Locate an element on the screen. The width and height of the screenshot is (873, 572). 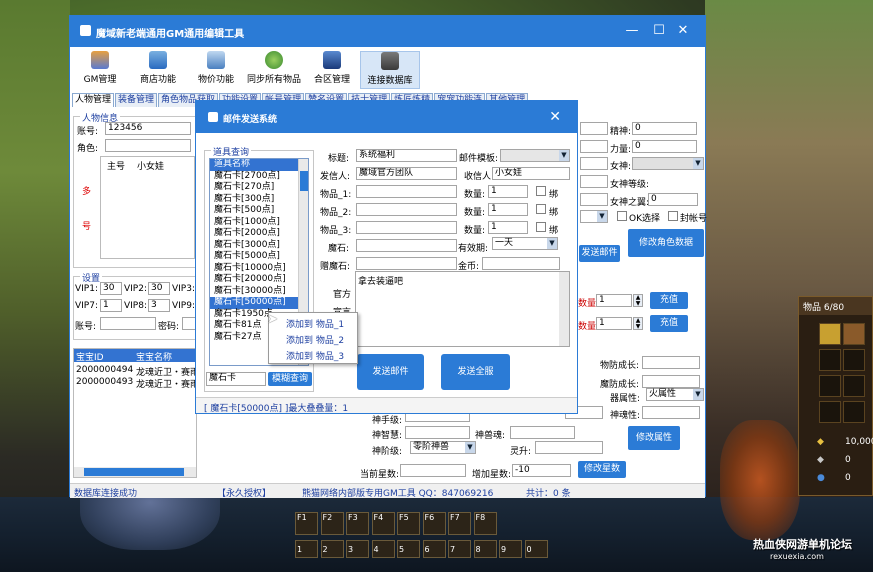
star-field is located at coordinates (433, 470).